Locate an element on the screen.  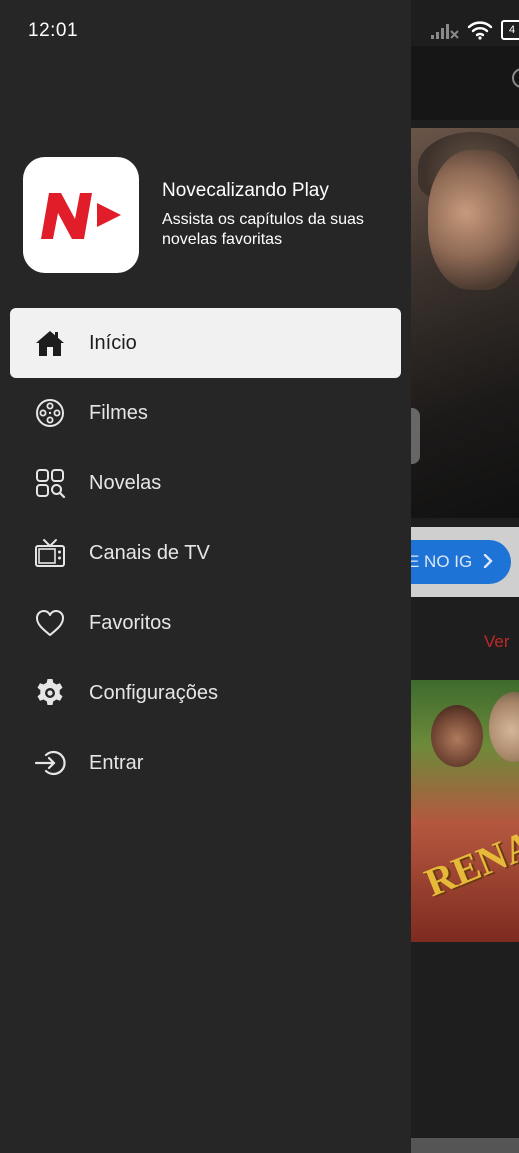
novecalizando-logo-icon is located at coordinates (81, 215).